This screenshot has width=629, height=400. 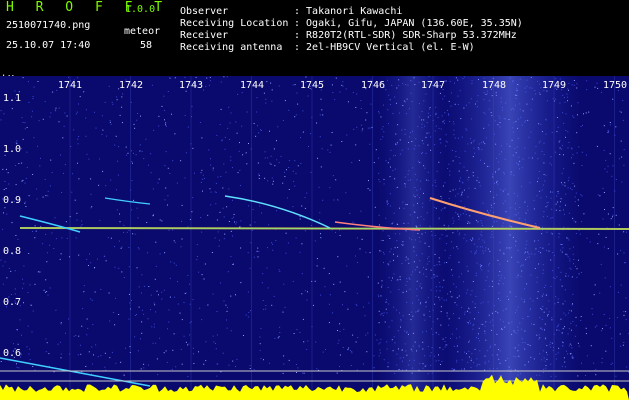 What do you see at coordinates (231, 47) in the screenshot?
I see `info-label-antenna: Receiving antenna` at bounding box center [231, 47].